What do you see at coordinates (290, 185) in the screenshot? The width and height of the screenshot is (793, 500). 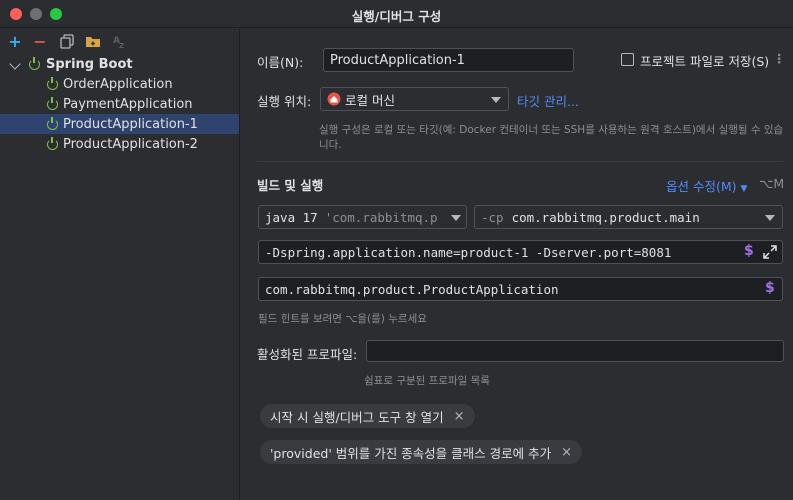 I see `build-and-run-heading: 빌드 및 실행` at bounding box center [290, 185].